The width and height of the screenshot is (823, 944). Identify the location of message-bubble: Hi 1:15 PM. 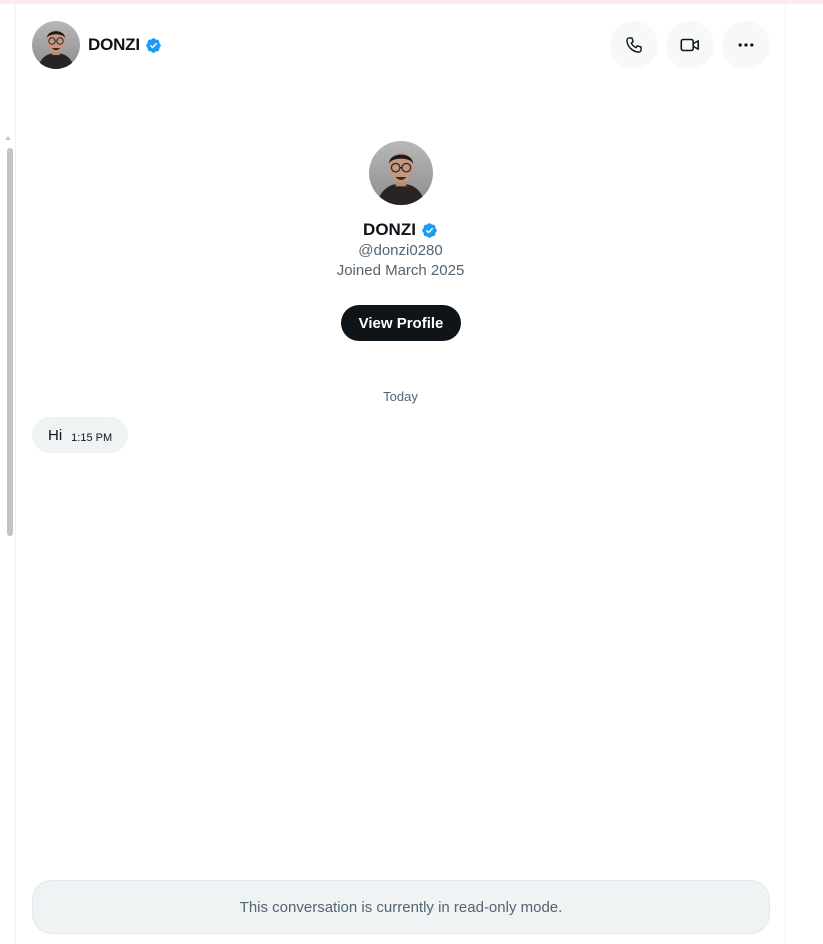
(80, 435).